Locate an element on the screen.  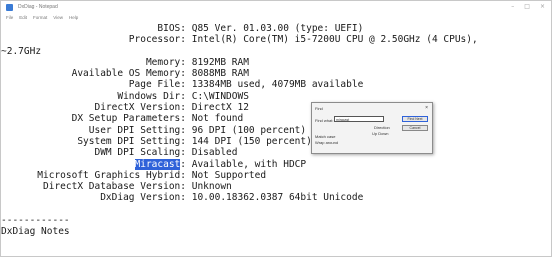
line-text: ------------ is located at coordinates (35, 221).